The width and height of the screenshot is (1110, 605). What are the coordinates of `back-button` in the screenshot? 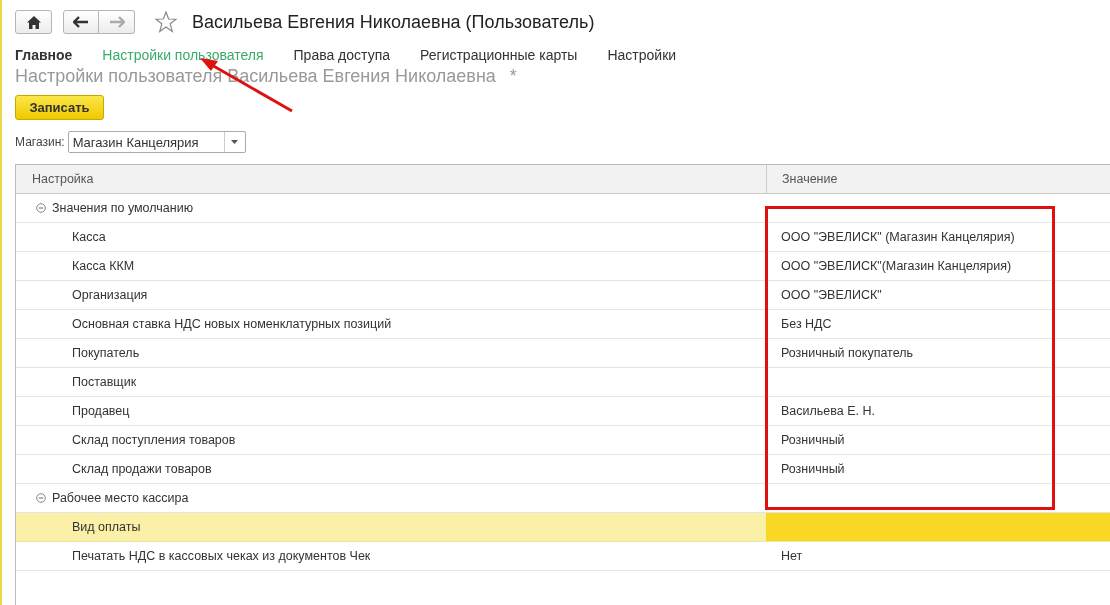 It's located at (81, 22).